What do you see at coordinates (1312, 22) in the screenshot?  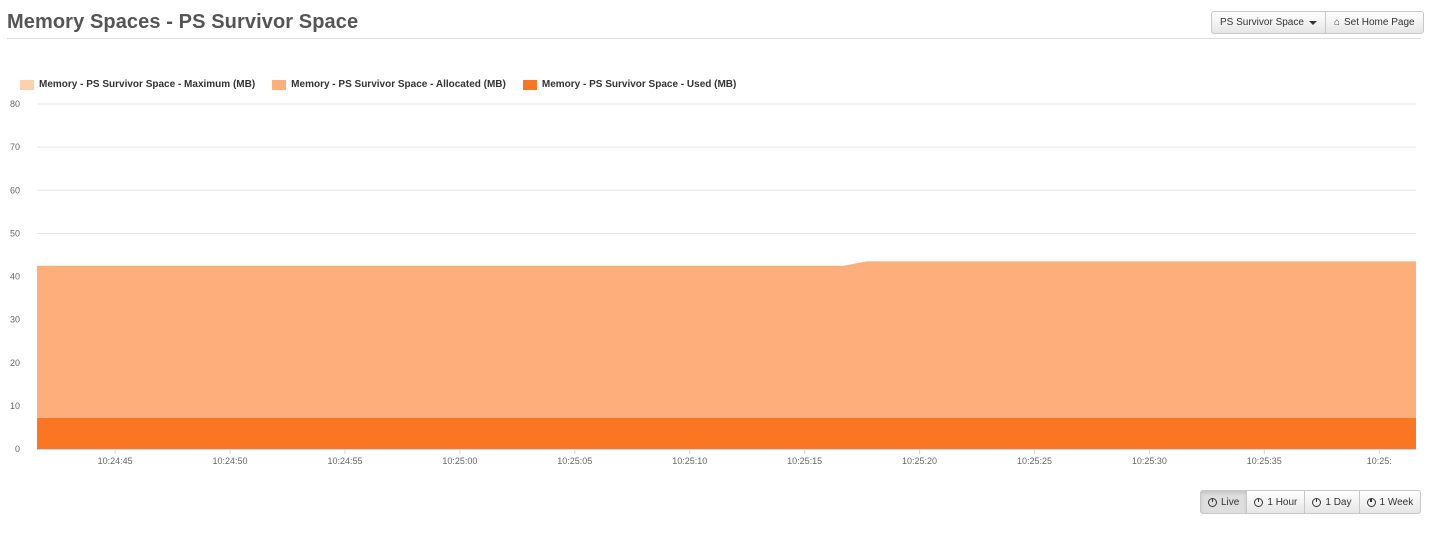 I see `caret-down-icon` at bounding box center [1312, 22].